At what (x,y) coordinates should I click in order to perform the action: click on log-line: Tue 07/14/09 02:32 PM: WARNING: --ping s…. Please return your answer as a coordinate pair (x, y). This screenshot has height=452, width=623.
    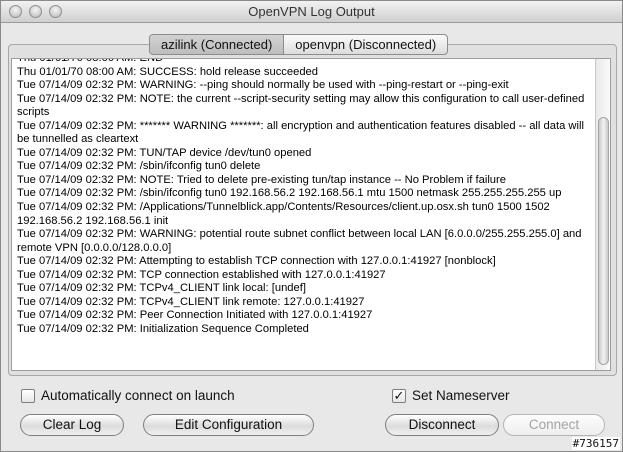
    Looking at the image, I should click on (263, 85).